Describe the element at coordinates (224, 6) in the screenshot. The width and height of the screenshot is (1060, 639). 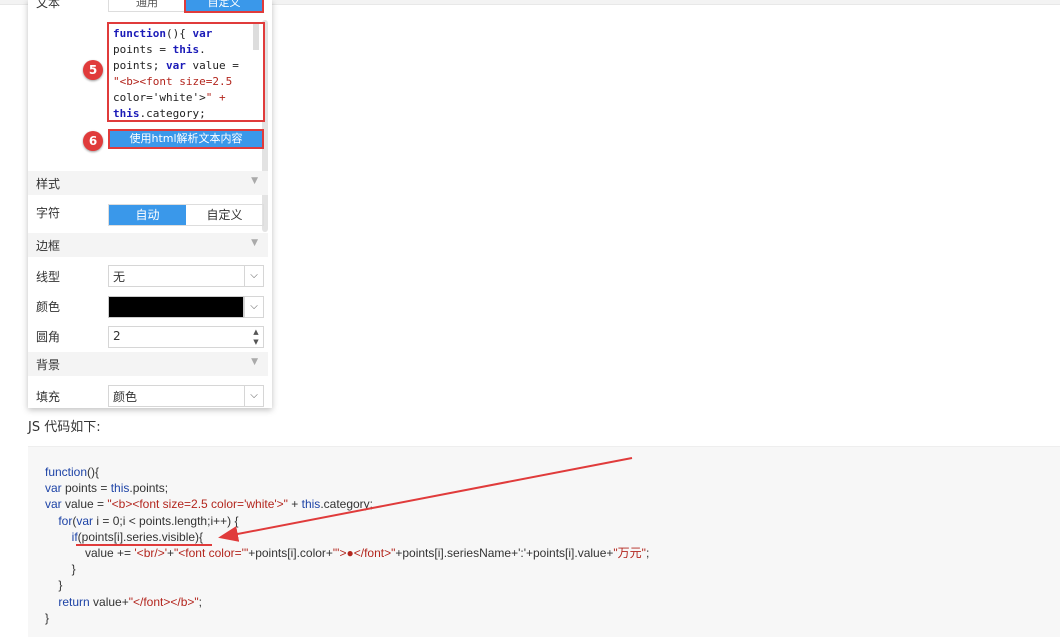
I see `custom-button: 自定义` at that location.